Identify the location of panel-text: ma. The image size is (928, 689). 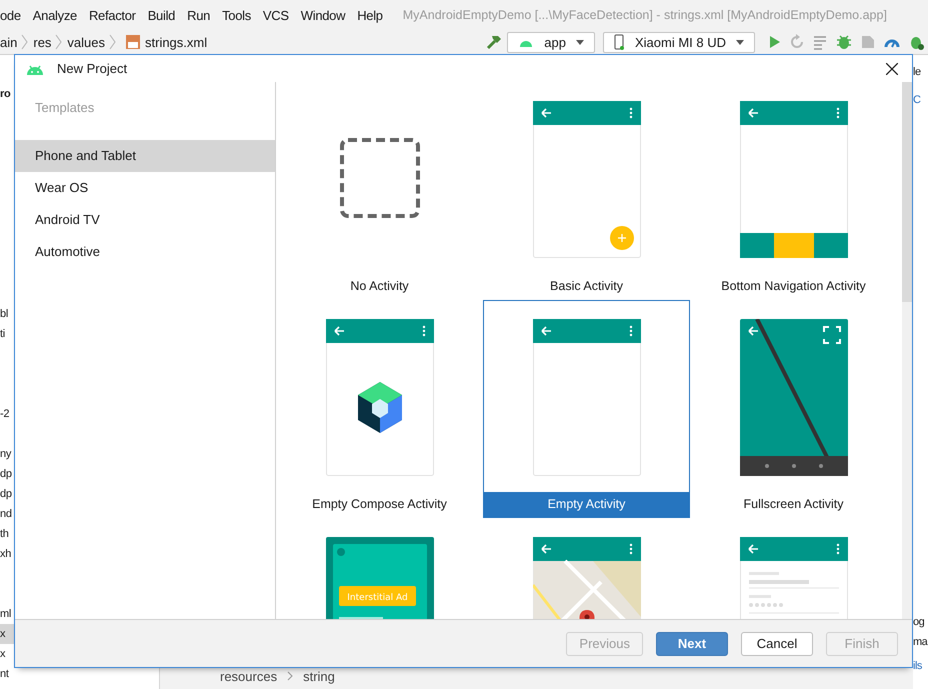
(920, 642).